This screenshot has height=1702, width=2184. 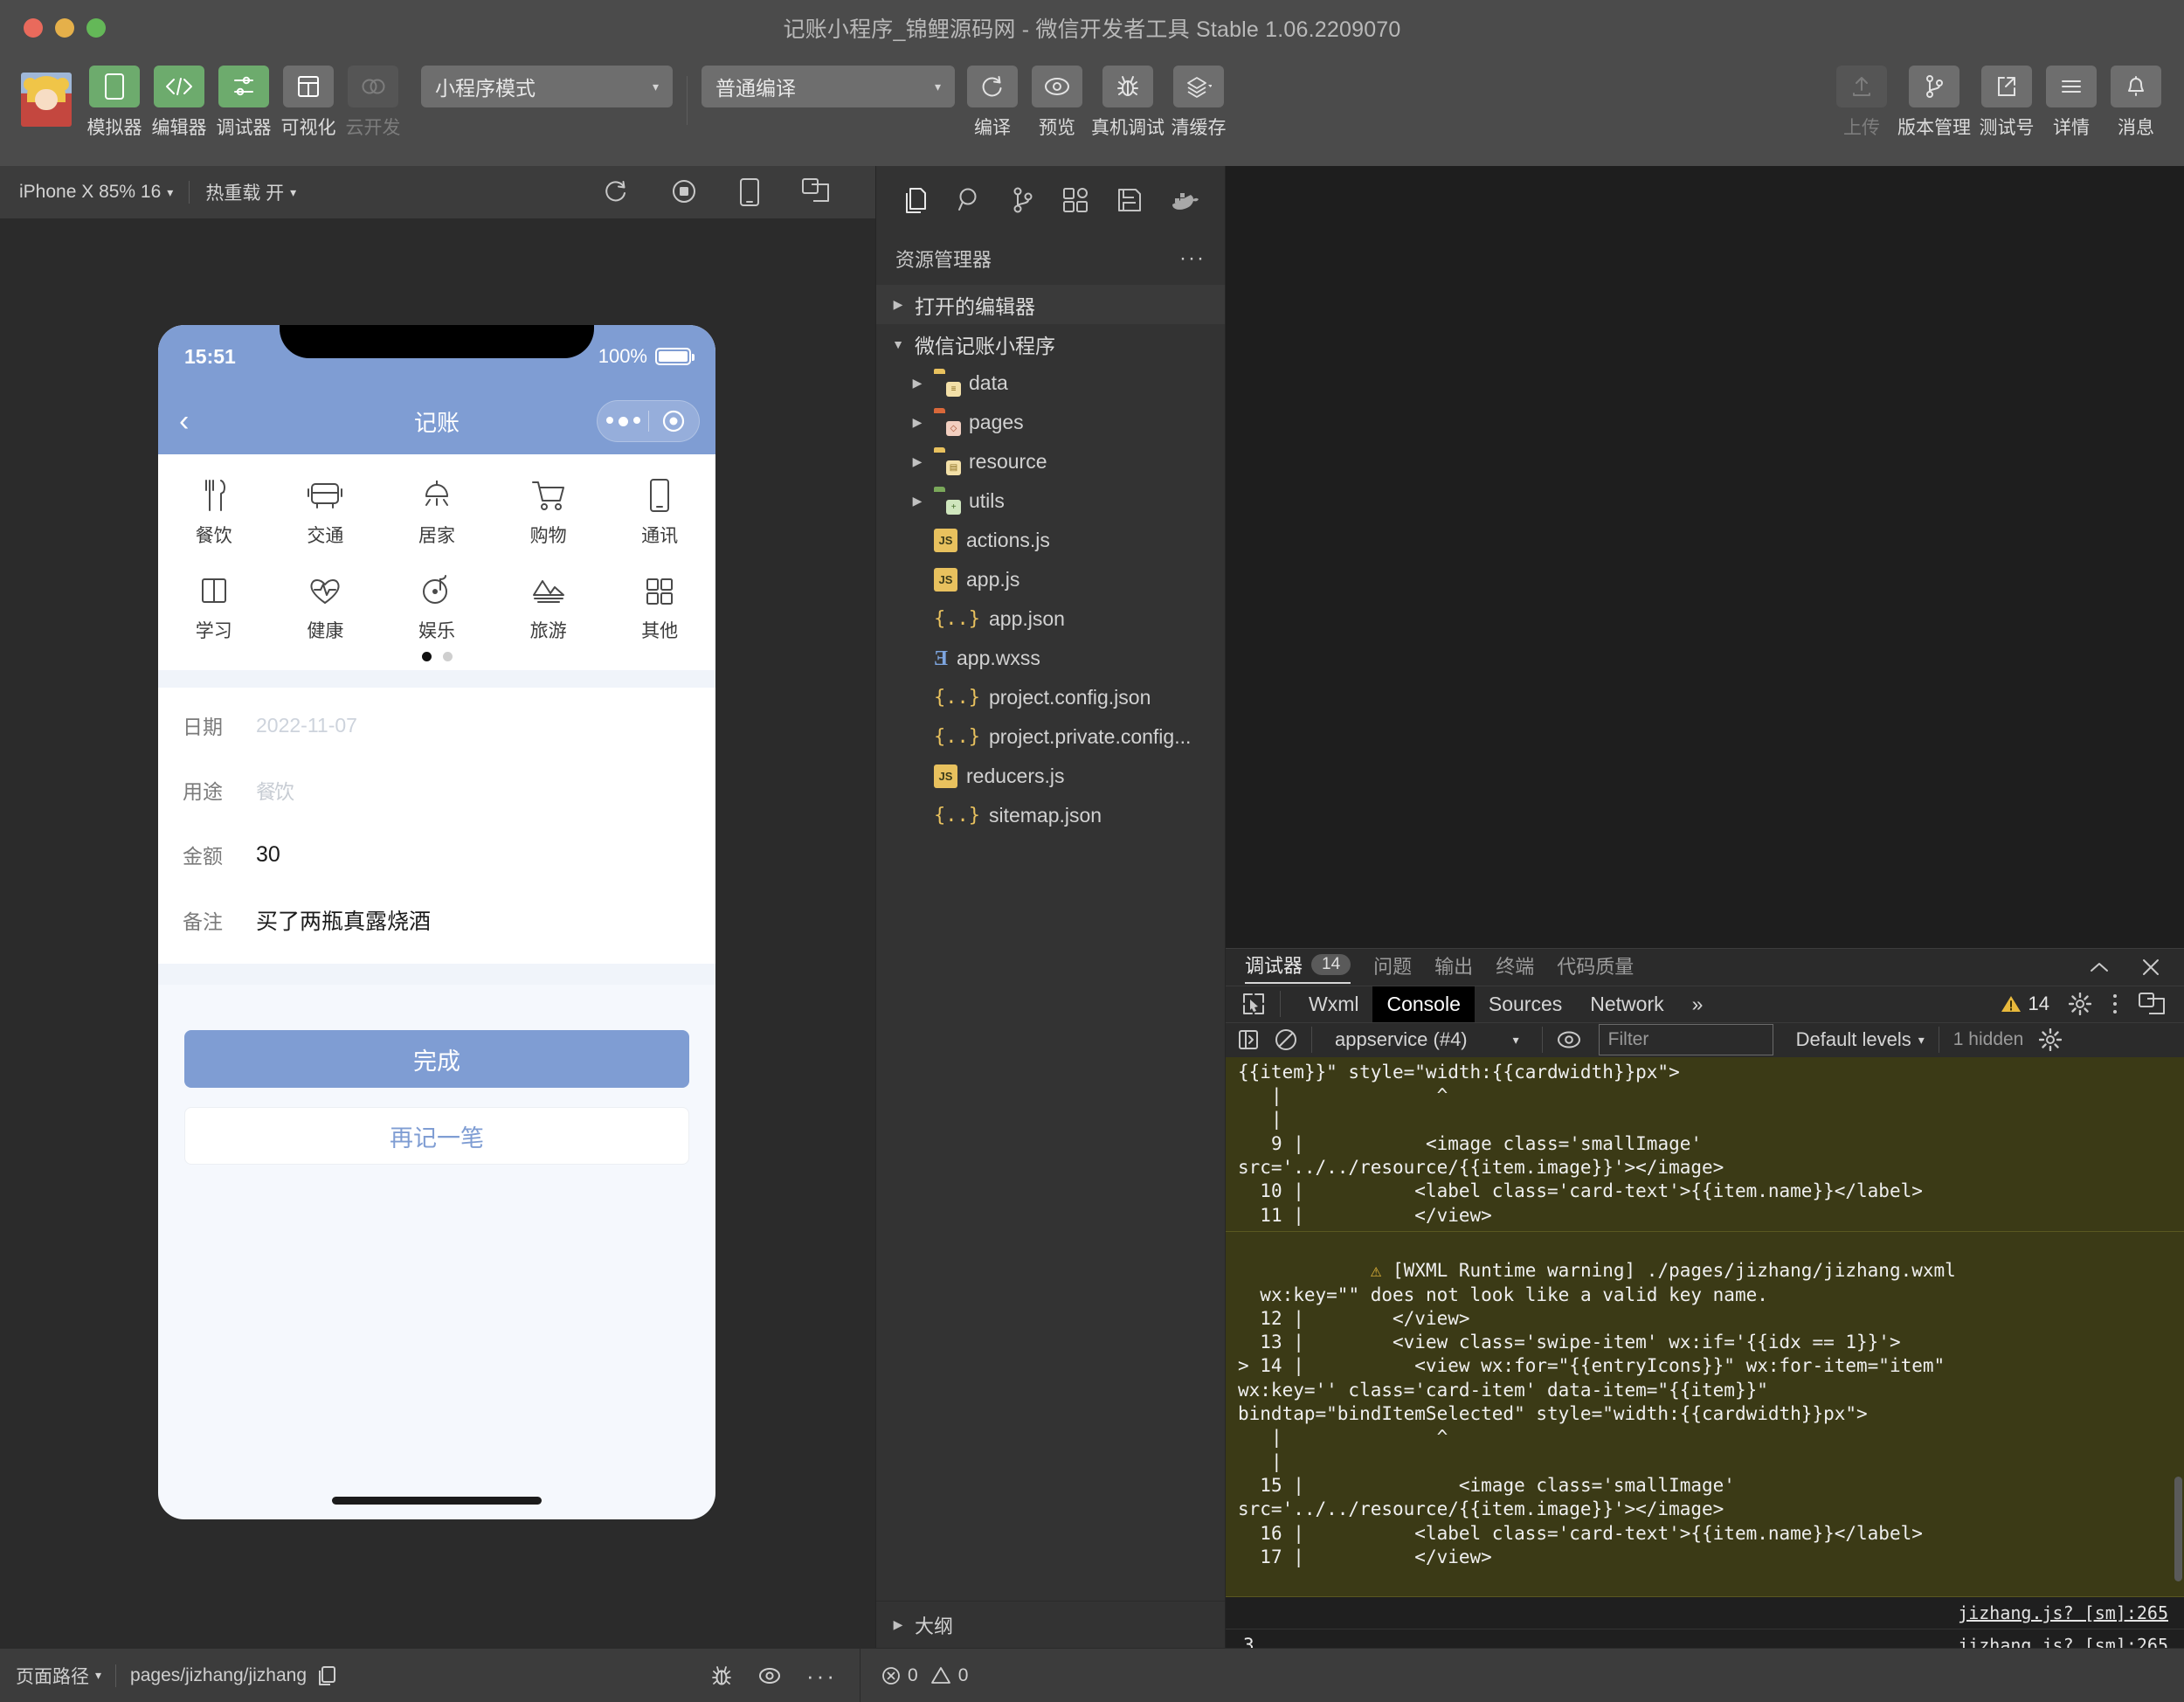 I want to click on clear-console-icon, so click(x=1286, y=1039).